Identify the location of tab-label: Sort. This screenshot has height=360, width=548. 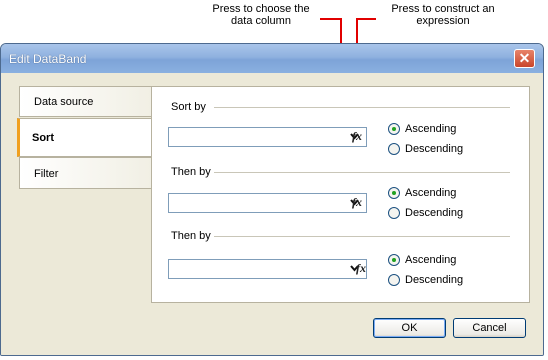
(43, 138).